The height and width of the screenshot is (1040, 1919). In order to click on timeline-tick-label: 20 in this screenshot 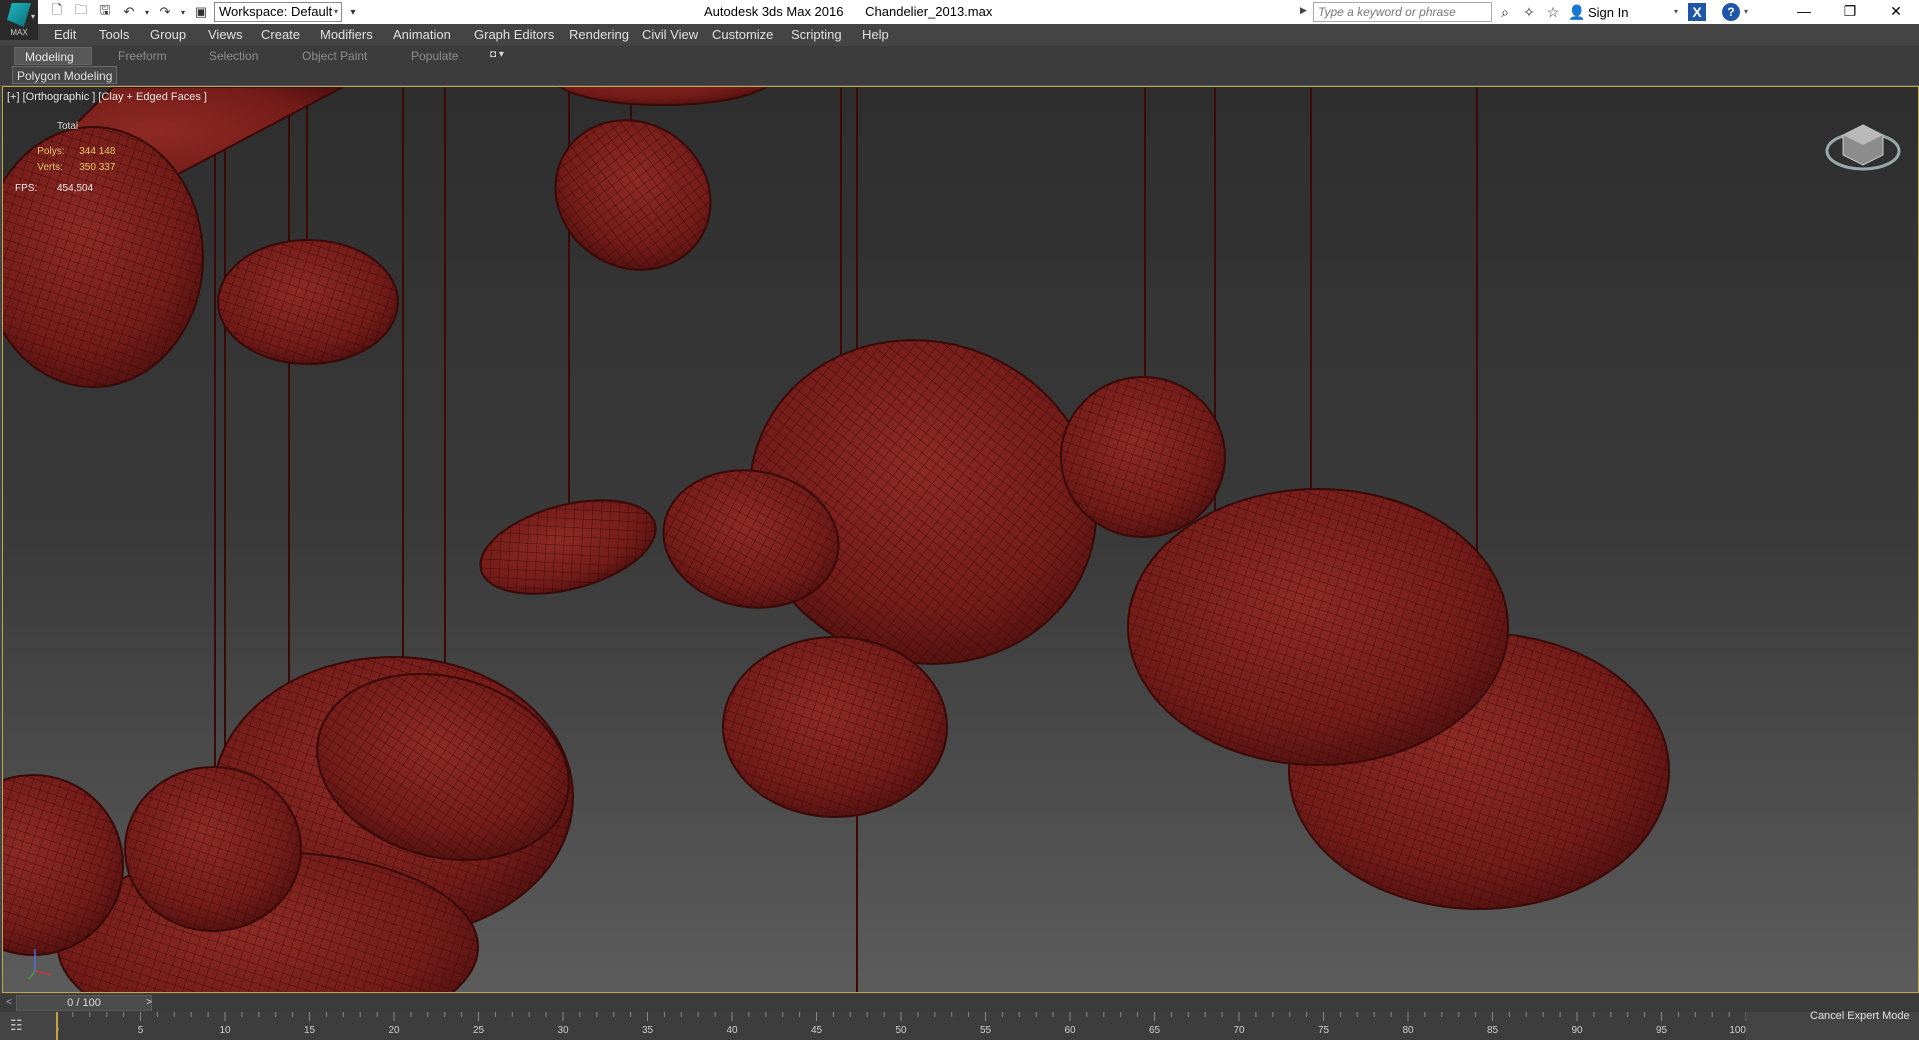, I will do `click(394, 1030)`.